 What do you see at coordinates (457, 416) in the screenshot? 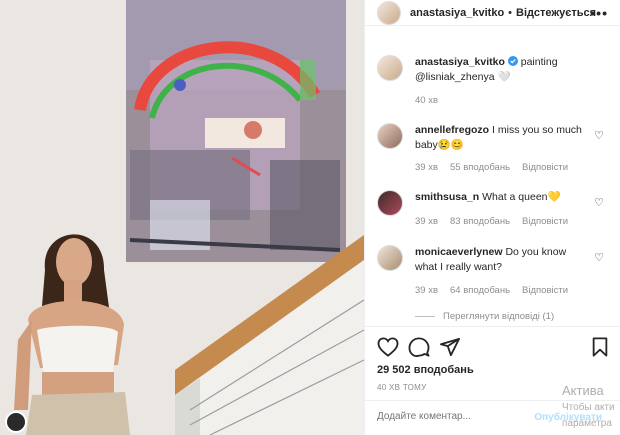
I see `add-comment-input` at bounding box center [457, 416].